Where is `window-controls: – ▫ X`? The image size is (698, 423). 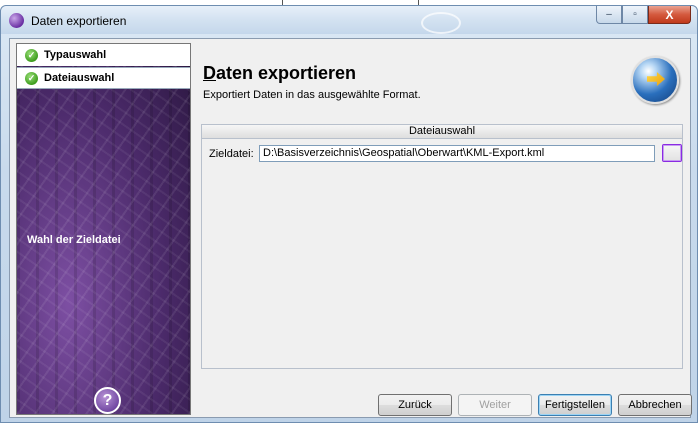
window-controls: – ▫ X is located at coordinates (643, 15).